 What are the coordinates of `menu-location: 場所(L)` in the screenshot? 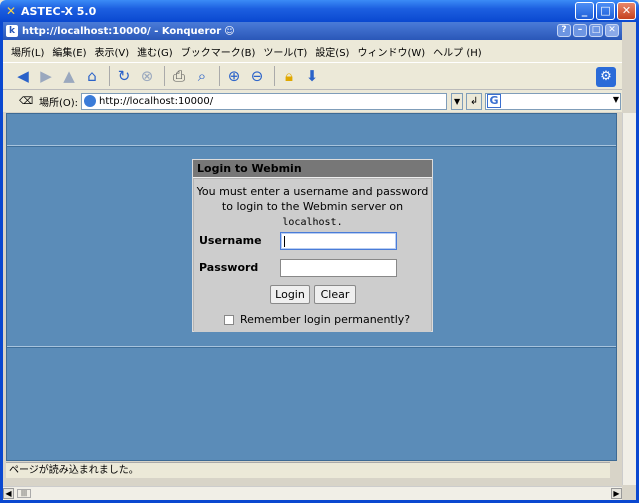 It's located at (29, 51).